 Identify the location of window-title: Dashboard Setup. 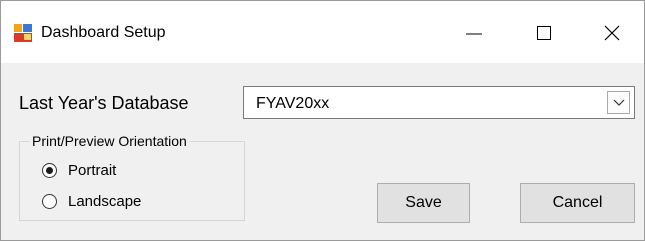
(103, 32).